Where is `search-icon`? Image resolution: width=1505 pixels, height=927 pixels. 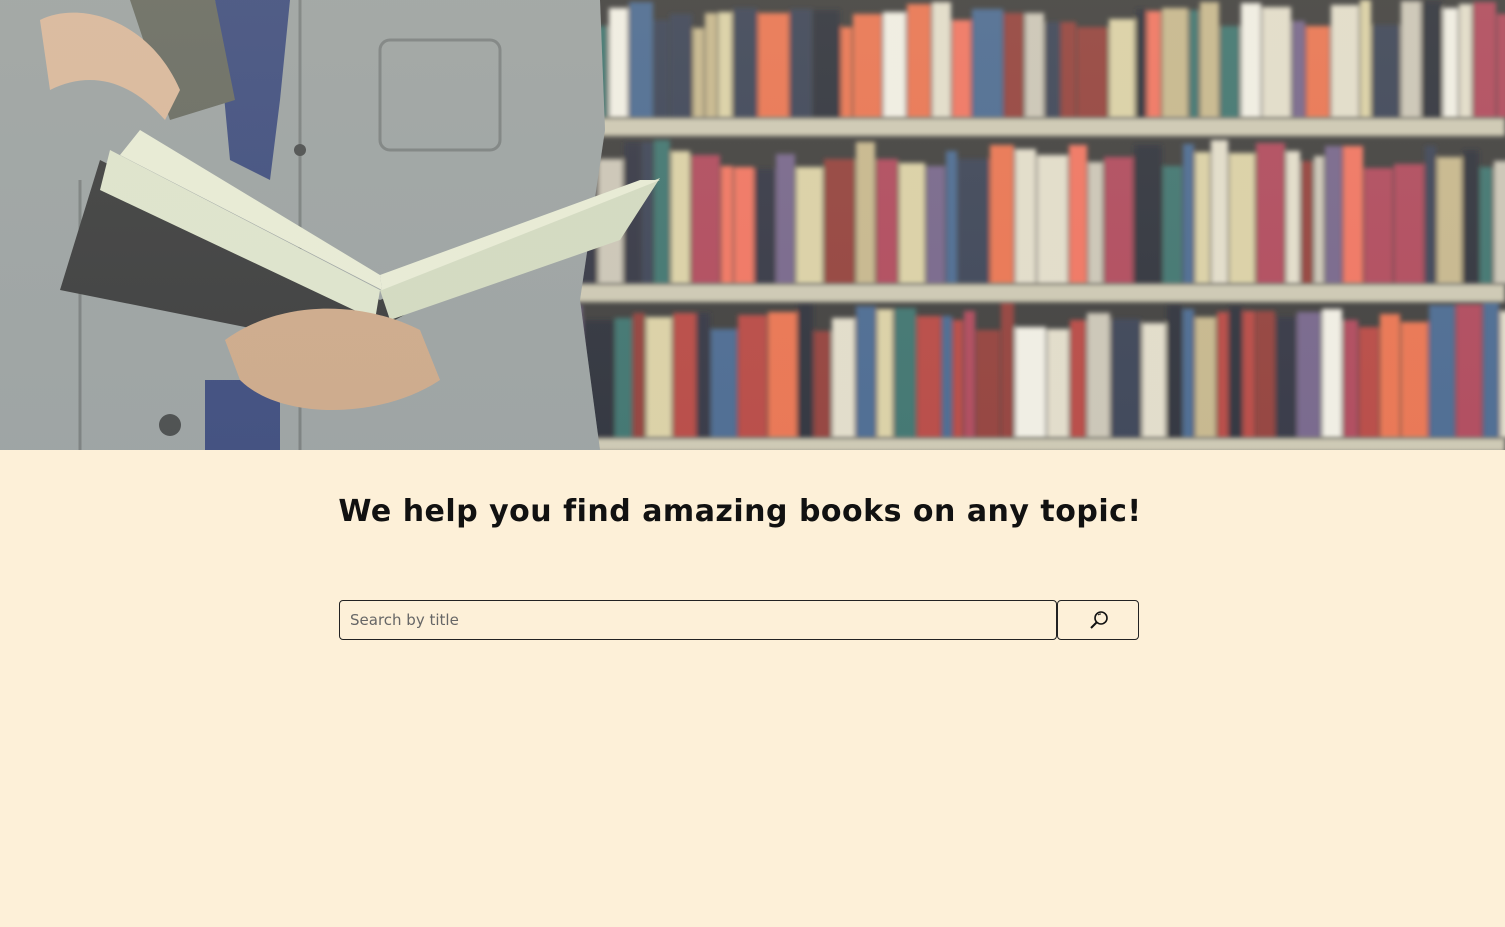 search-icon is located at coordinates (1099, 620).